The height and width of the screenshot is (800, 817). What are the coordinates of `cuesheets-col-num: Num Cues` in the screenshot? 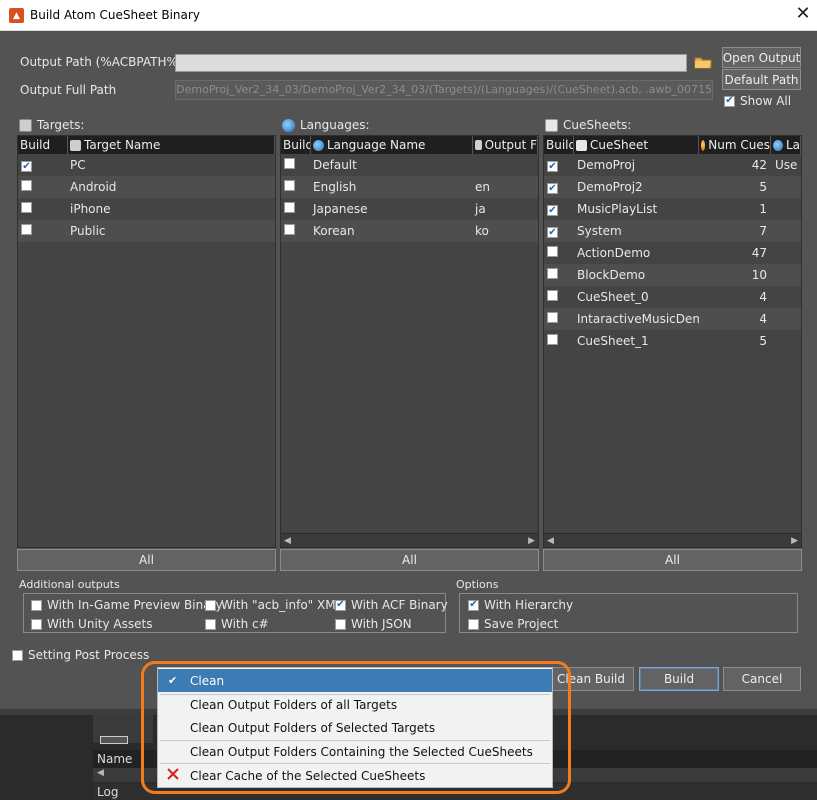 It's located at (735, 145).